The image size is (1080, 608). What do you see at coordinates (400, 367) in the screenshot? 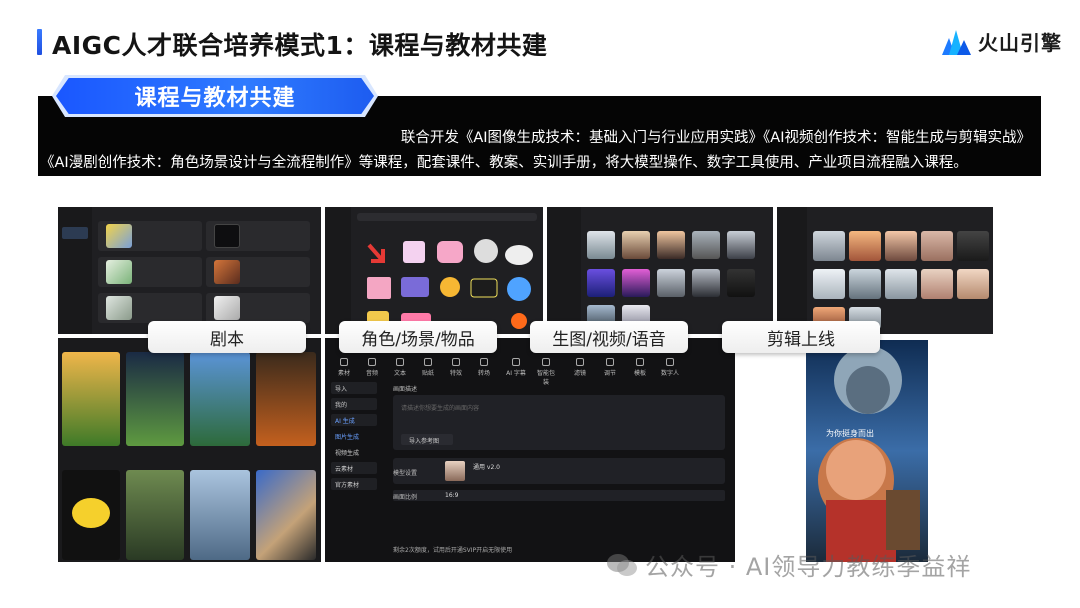
I see `tool-item: 文本` at bounding box center [400, 367].